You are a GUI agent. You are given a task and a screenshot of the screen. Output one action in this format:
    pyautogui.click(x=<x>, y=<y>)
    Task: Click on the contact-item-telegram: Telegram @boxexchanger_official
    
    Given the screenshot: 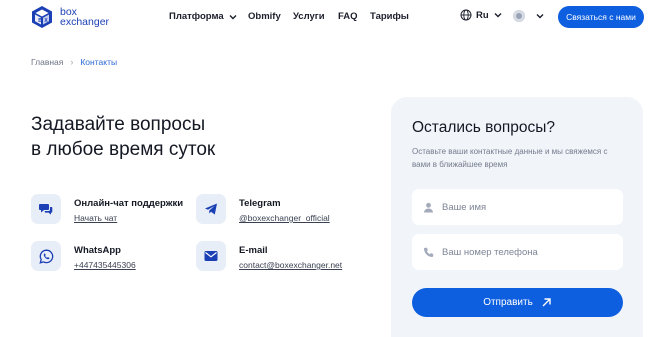 What is the action you would take?
    pyautogui.click(x=263, y=209)
    